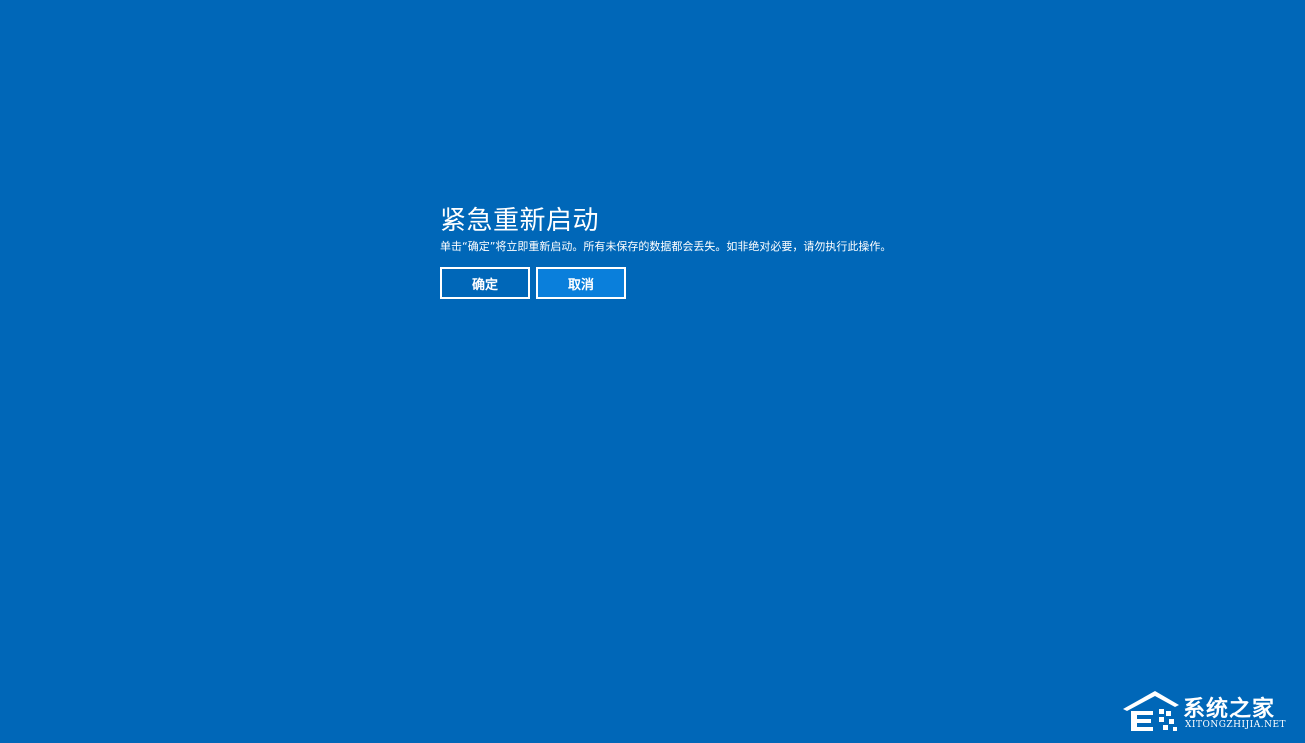 This screenshot has height=743, width=1305. Describe the element at coordinates (581, 283) in the screenshot. I see `cancel-button: 取消` at that location.